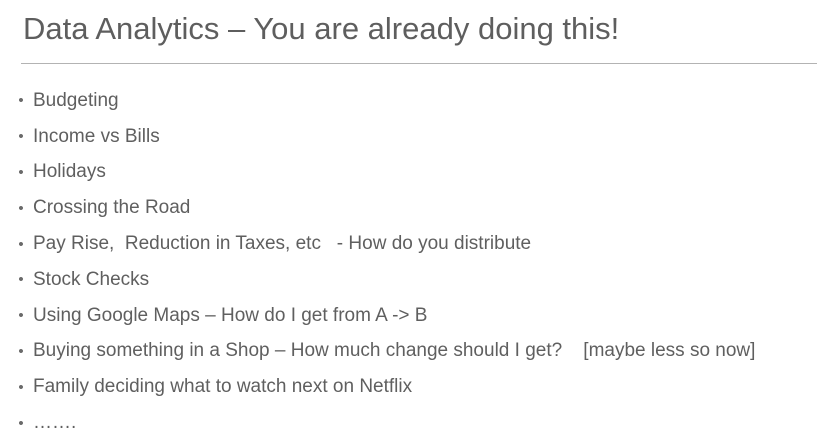  Describe the element at coordinates (76, 100) in the screenshot. I see `list-item-text: Budgeting` at that location.